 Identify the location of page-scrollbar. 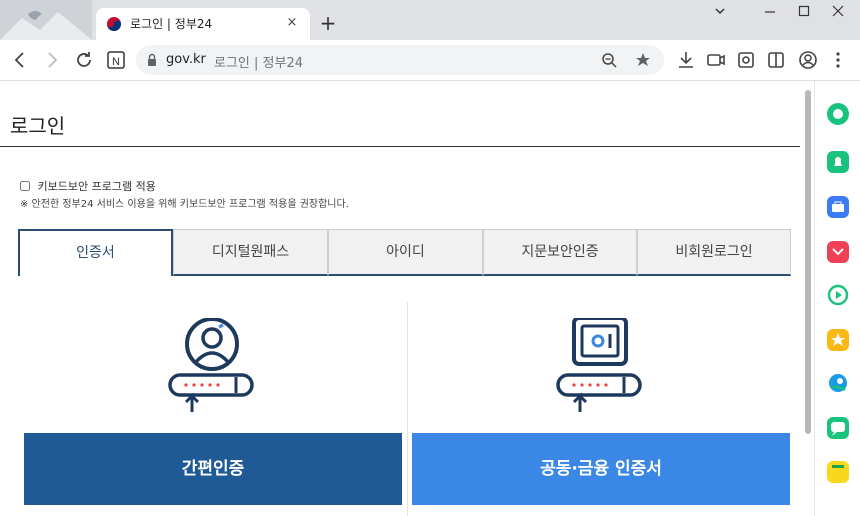
(808, 303).